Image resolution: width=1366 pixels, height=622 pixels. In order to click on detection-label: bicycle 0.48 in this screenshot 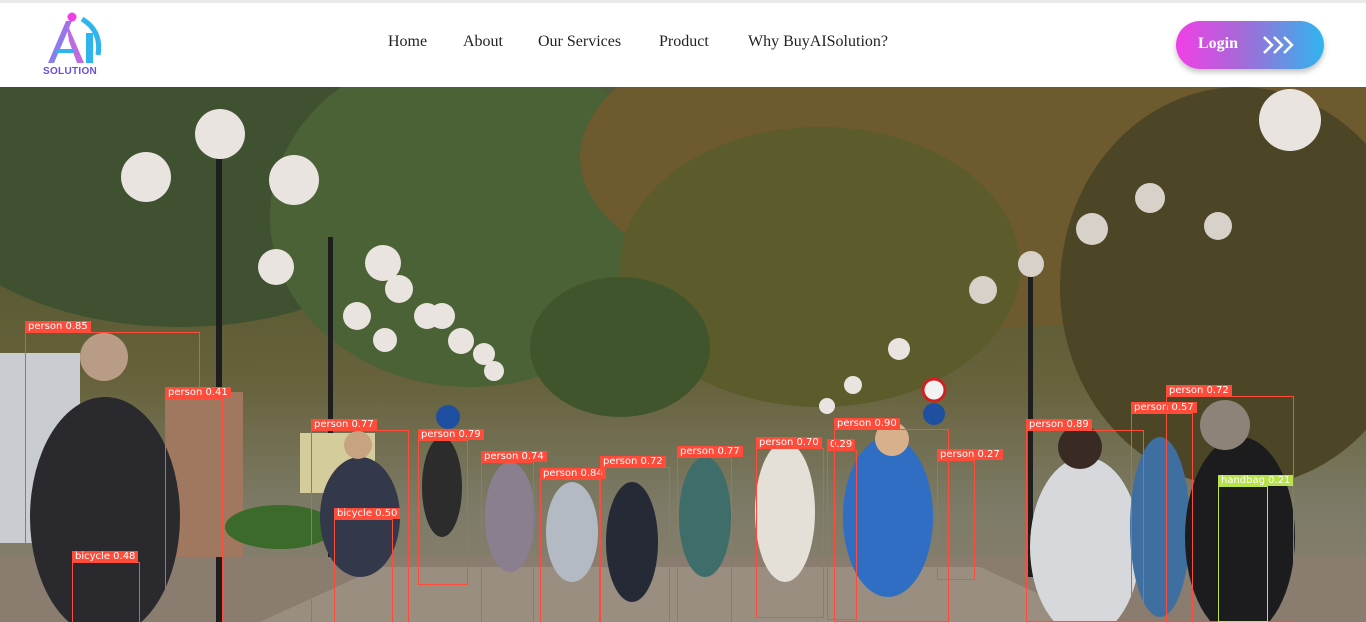, I will do `click(105, 556)`.